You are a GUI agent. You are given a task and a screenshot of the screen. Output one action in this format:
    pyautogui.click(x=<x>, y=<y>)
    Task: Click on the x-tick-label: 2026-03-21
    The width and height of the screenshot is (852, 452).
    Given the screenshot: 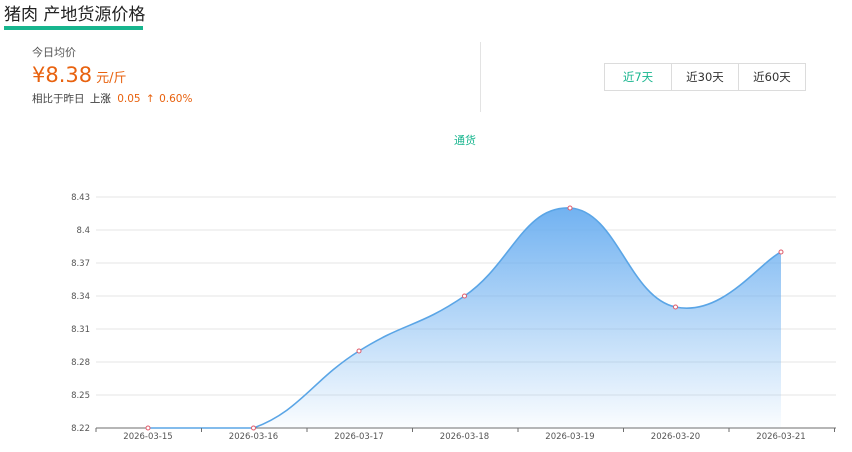 What is the action you would take?
    pyautogui.click(x=780, y=437)
    